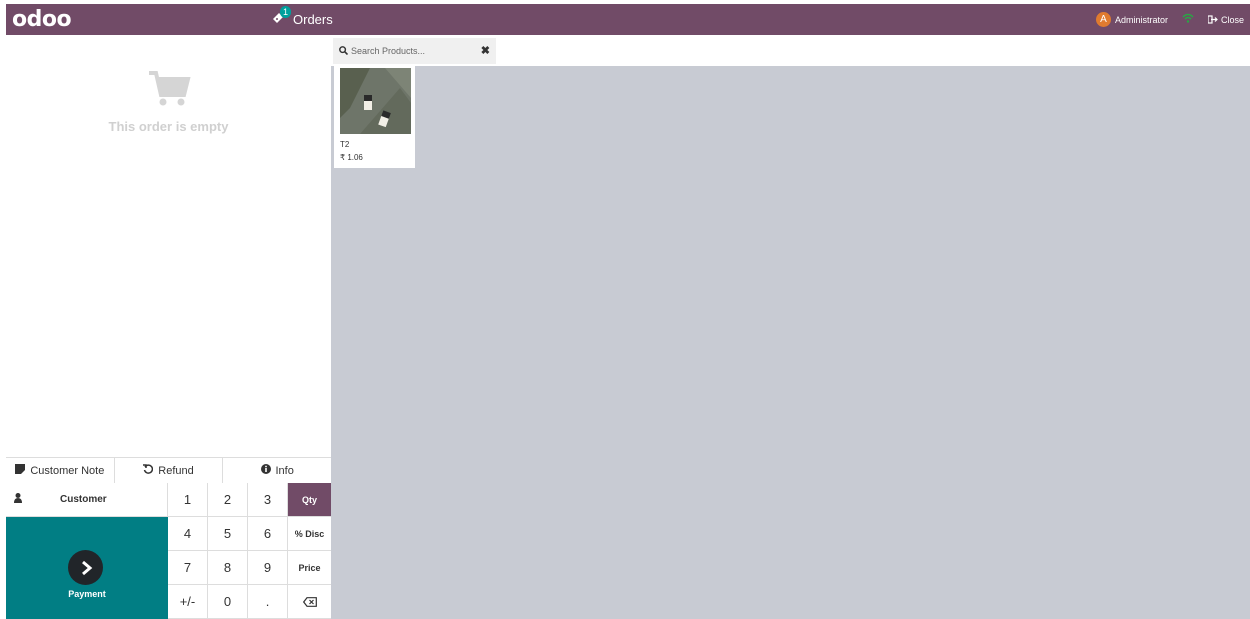 This screenshot has width=1250, height=619. I want to click on payment-button: Payment, so click(87, 568).